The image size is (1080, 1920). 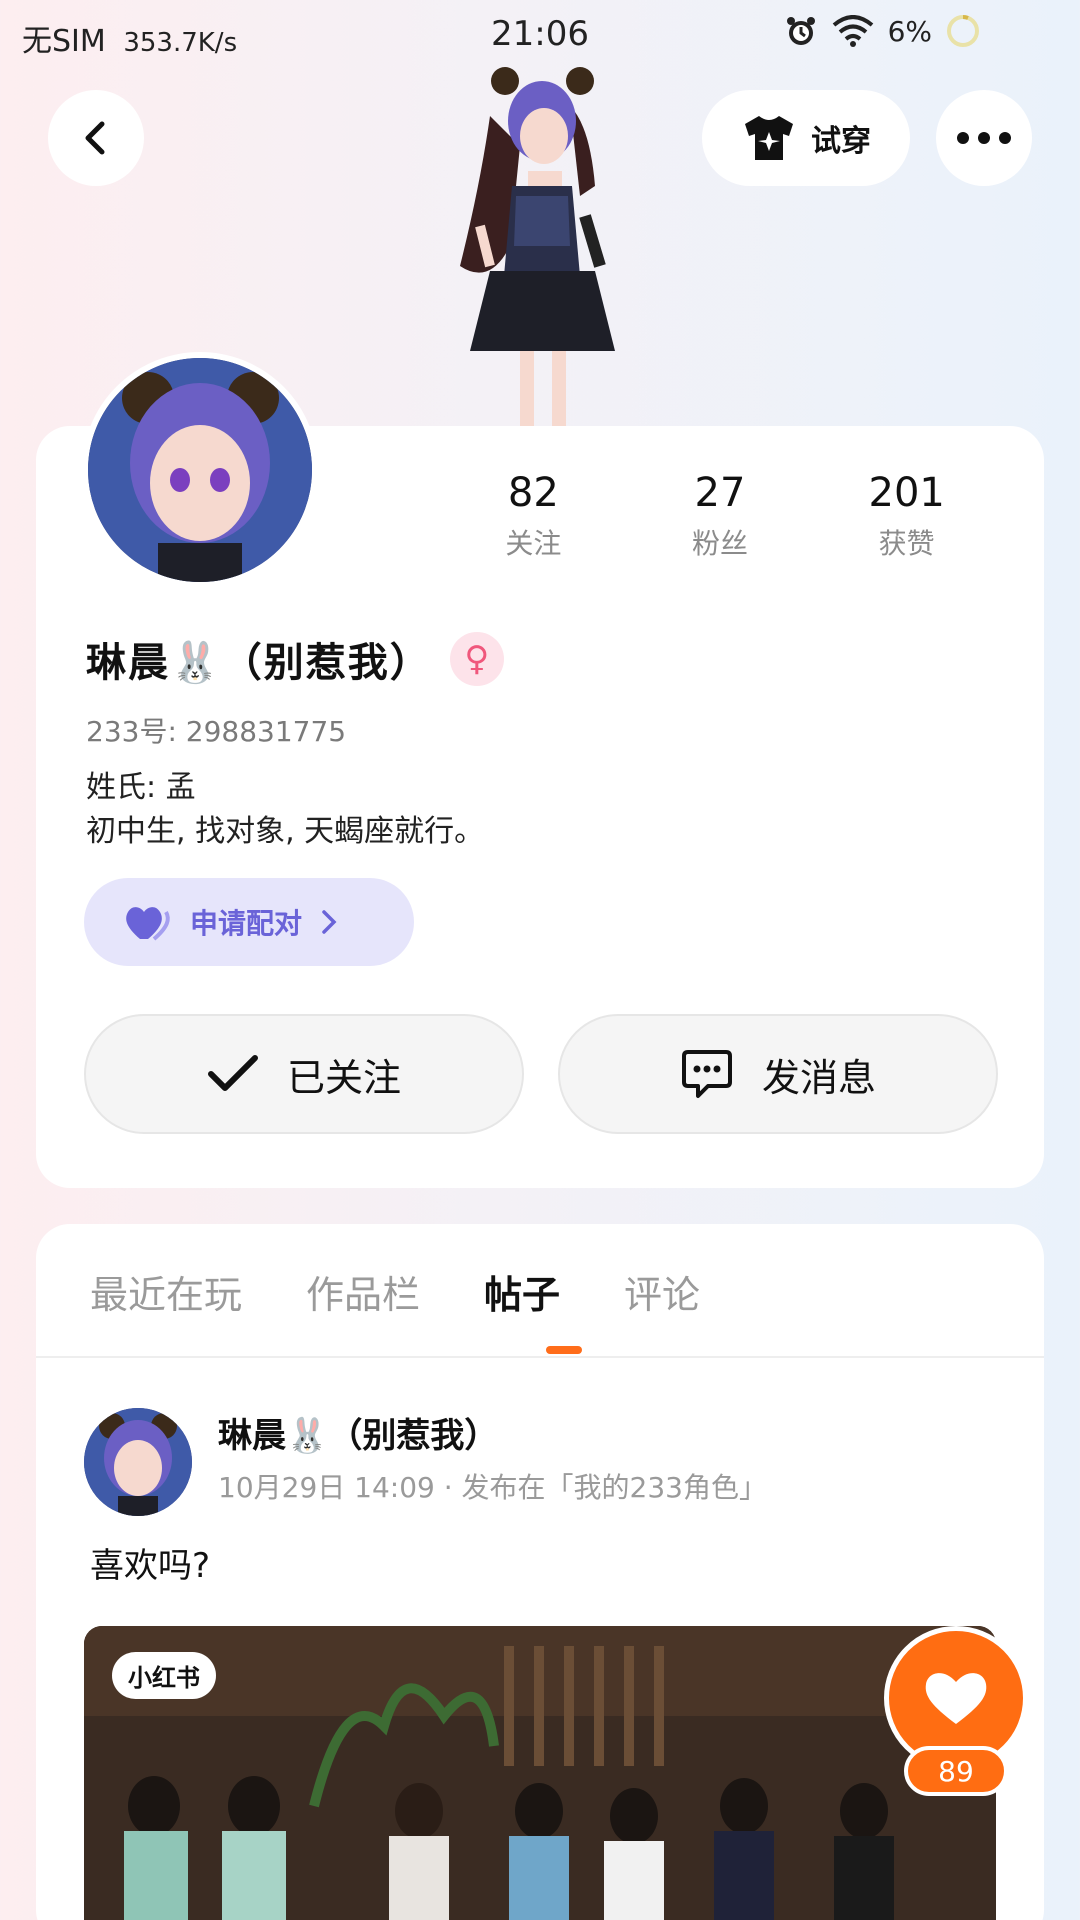 I want to click on tabs-divider, so click(x=540, y=1357).